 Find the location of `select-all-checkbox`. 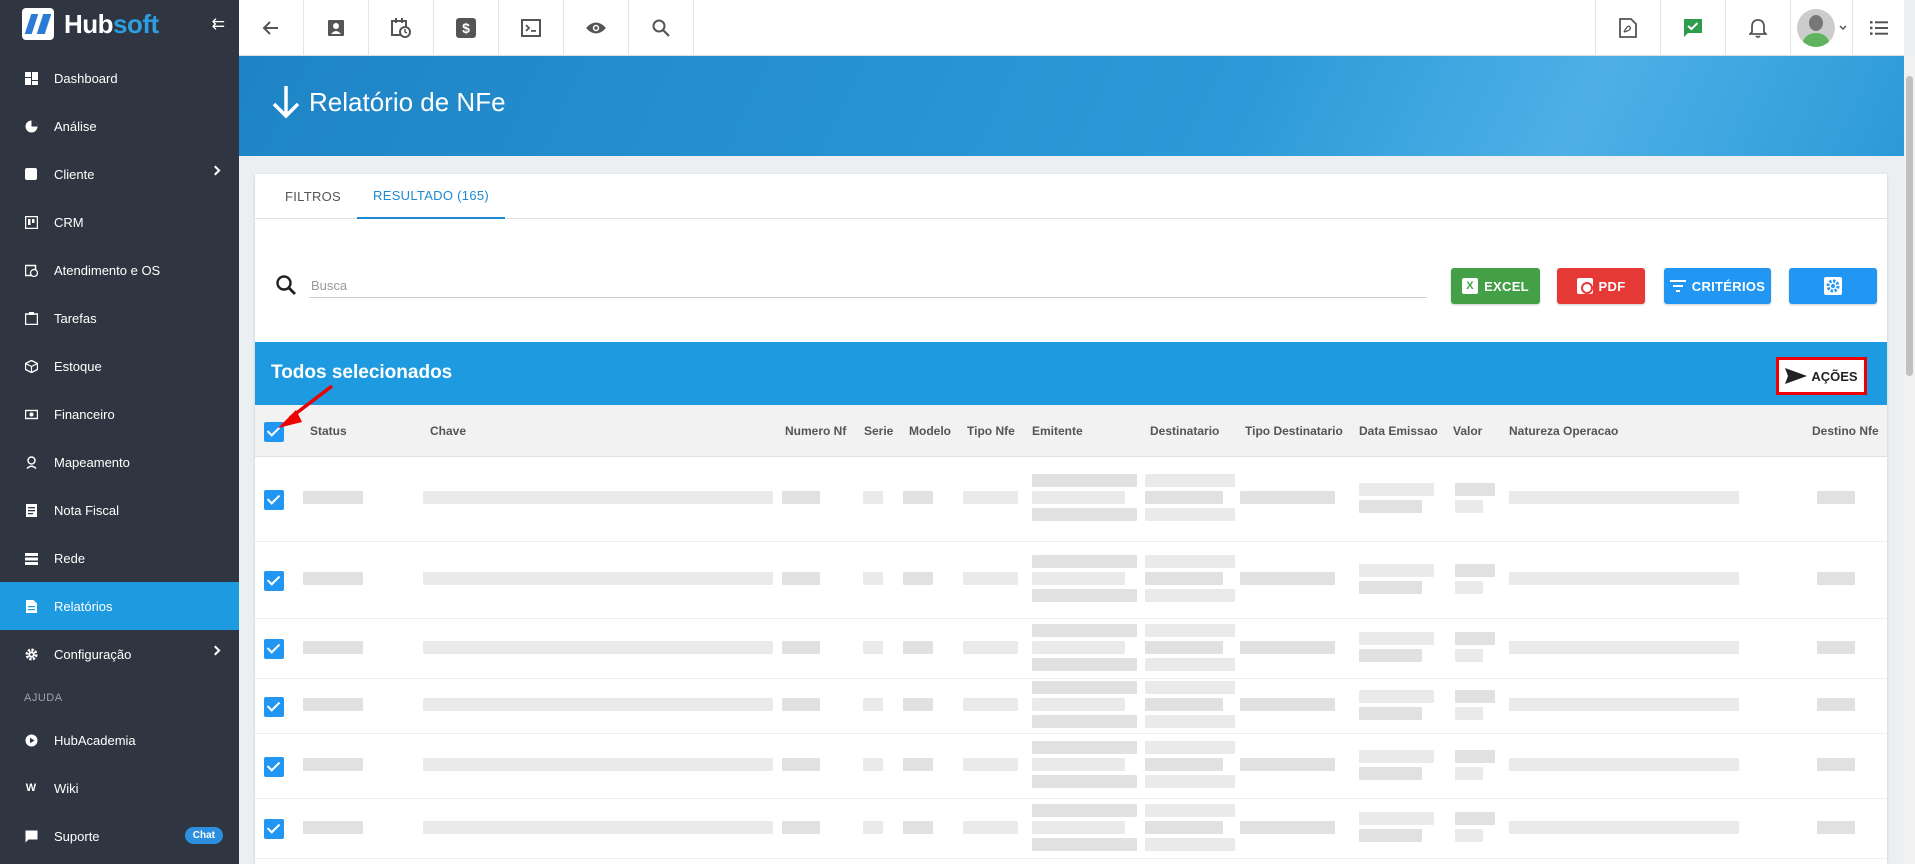

select-all-checkbox is located at coordinates (274, 432).